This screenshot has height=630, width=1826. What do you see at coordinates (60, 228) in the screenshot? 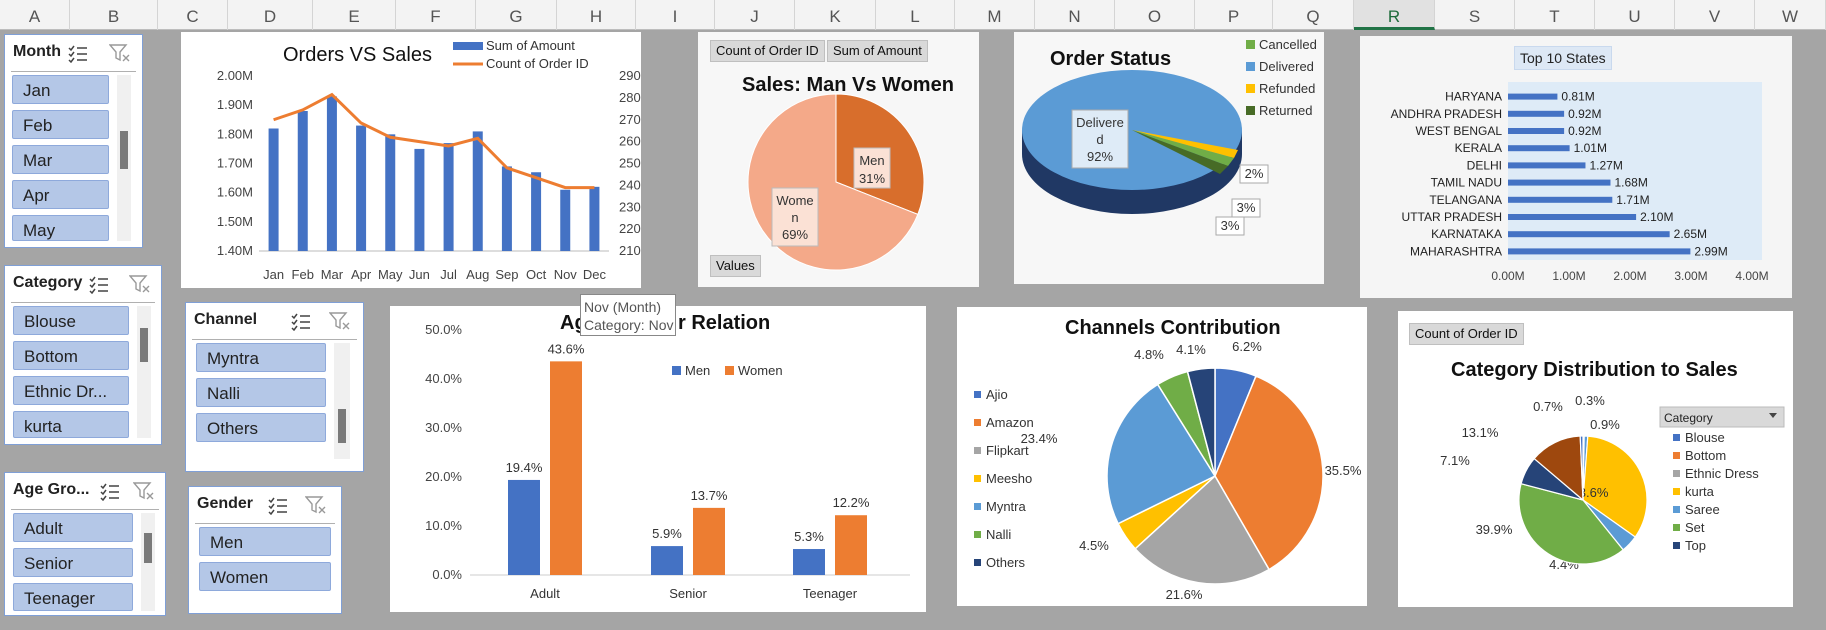
I see `slicer-item: May` at bounding box center [60, 228].